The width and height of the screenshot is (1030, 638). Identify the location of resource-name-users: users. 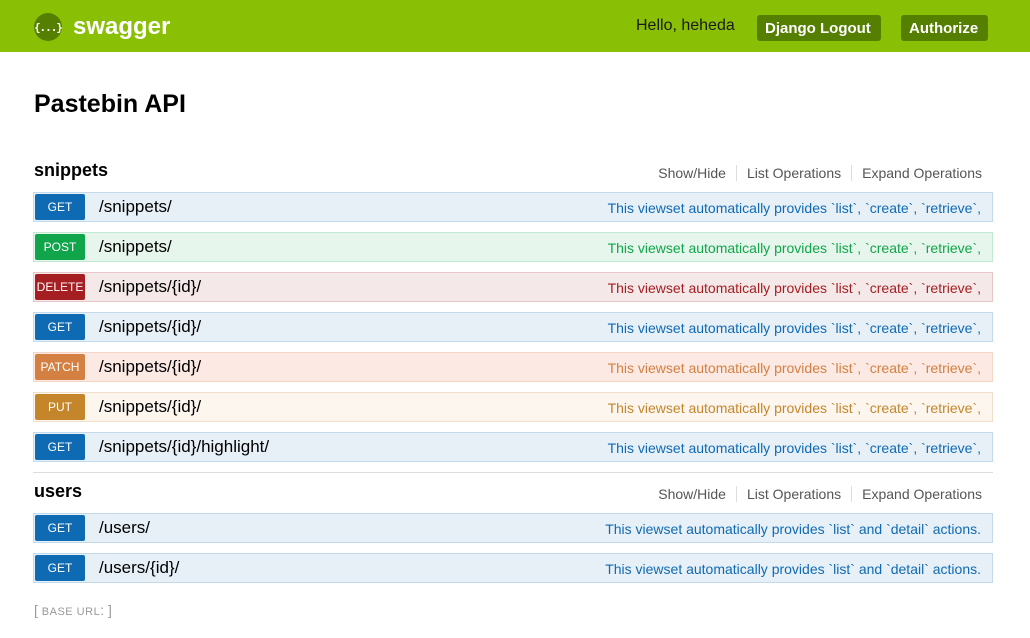
(58, 491).